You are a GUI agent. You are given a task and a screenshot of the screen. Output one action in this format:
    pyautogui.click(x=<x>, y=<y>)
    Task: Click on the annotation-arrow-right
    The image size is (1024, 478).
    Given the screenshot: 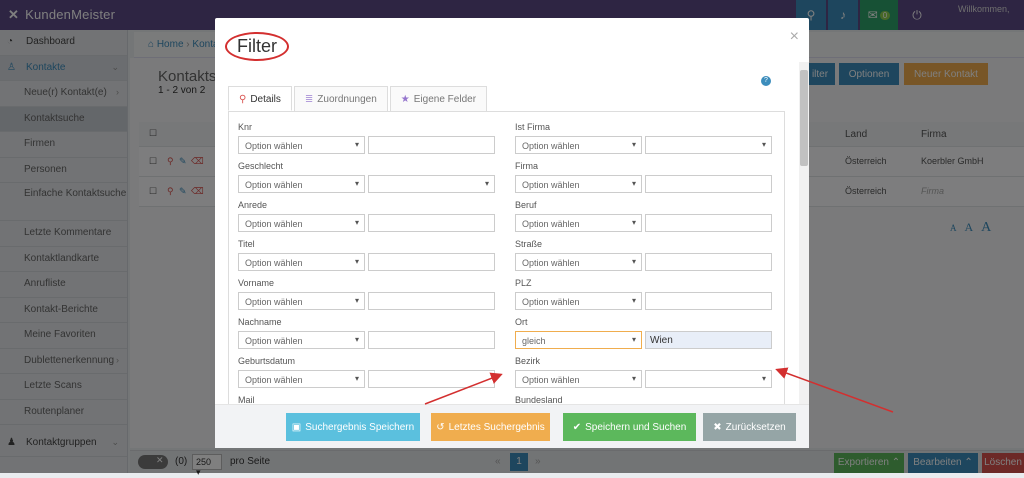 What is the action you would take?
    pyautogui.click(x=834, y=390)
    